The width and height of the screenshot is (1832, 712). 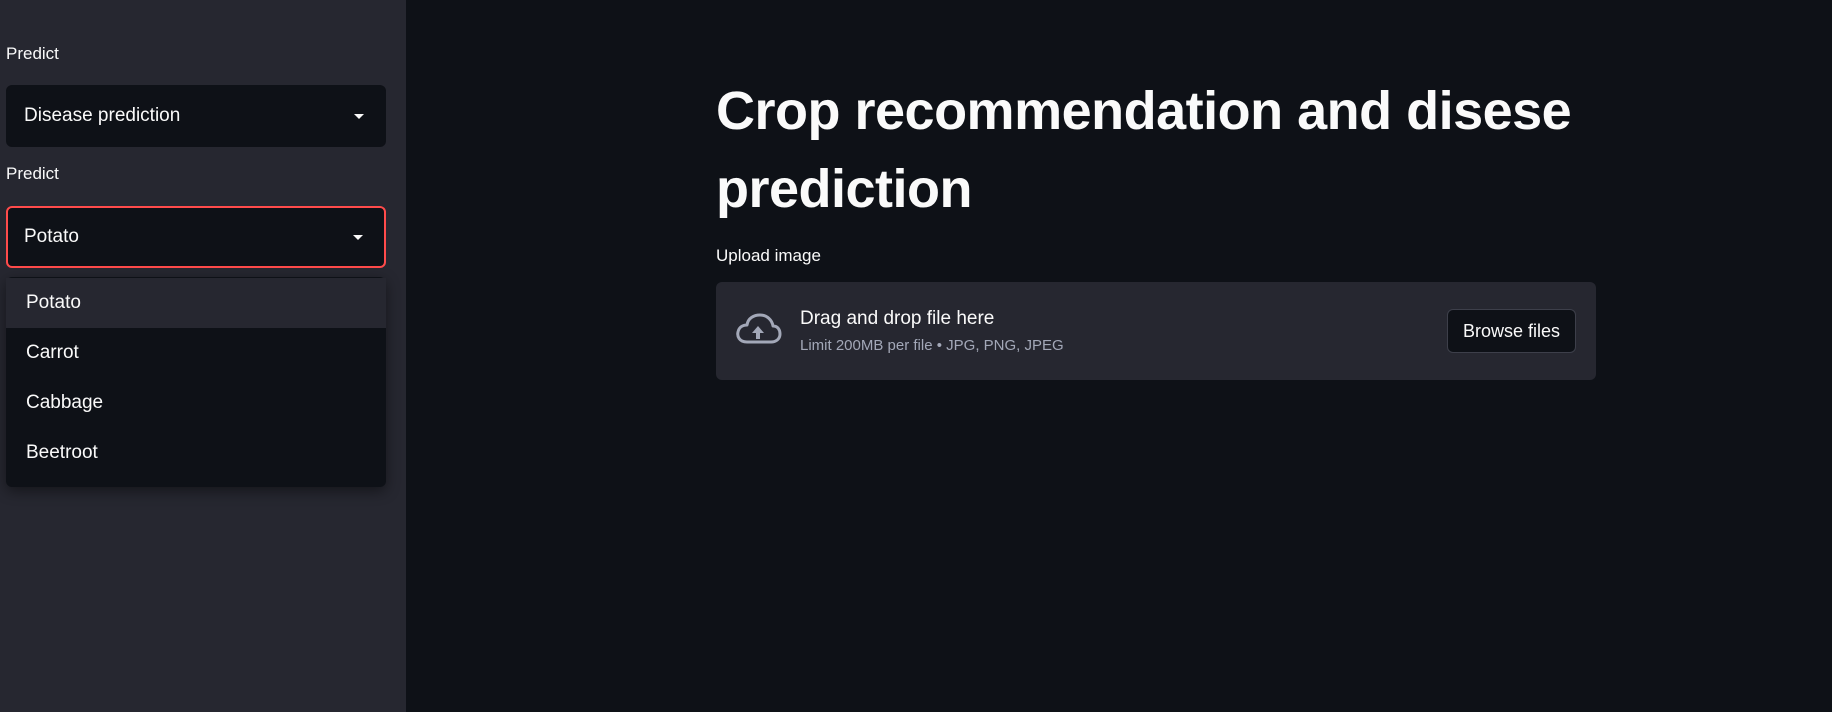 I want to click on browse-files-button: Browse files, so click(x=1511, y=331).